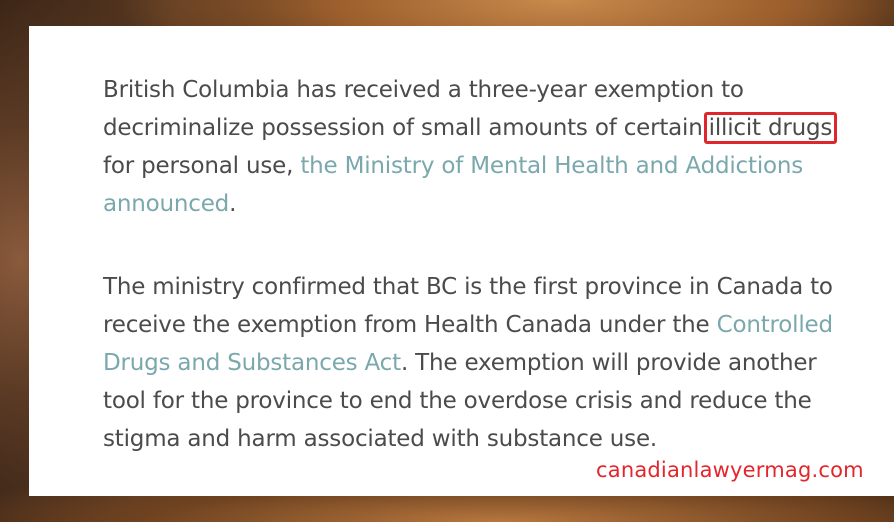 The width and height of the screenshot is (894, 522). Describe the element at coordinates (233, 204) in the screenshot. I see `paragraph-text: .` at that location.